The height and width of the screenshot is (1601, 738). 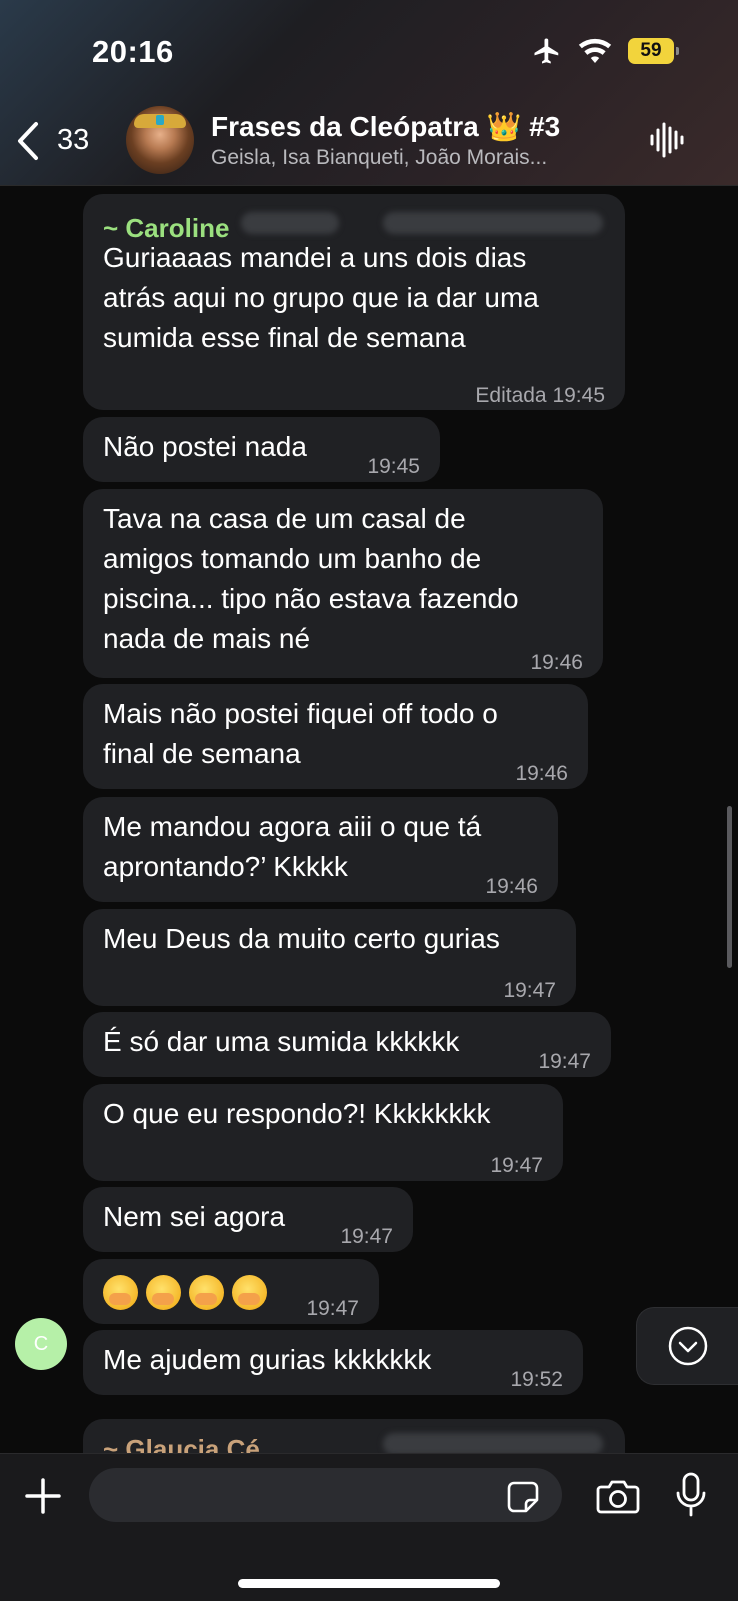 I want to click on chat-title: Frases da Cleópatra 👑 #3, so click(x=385, y=126).